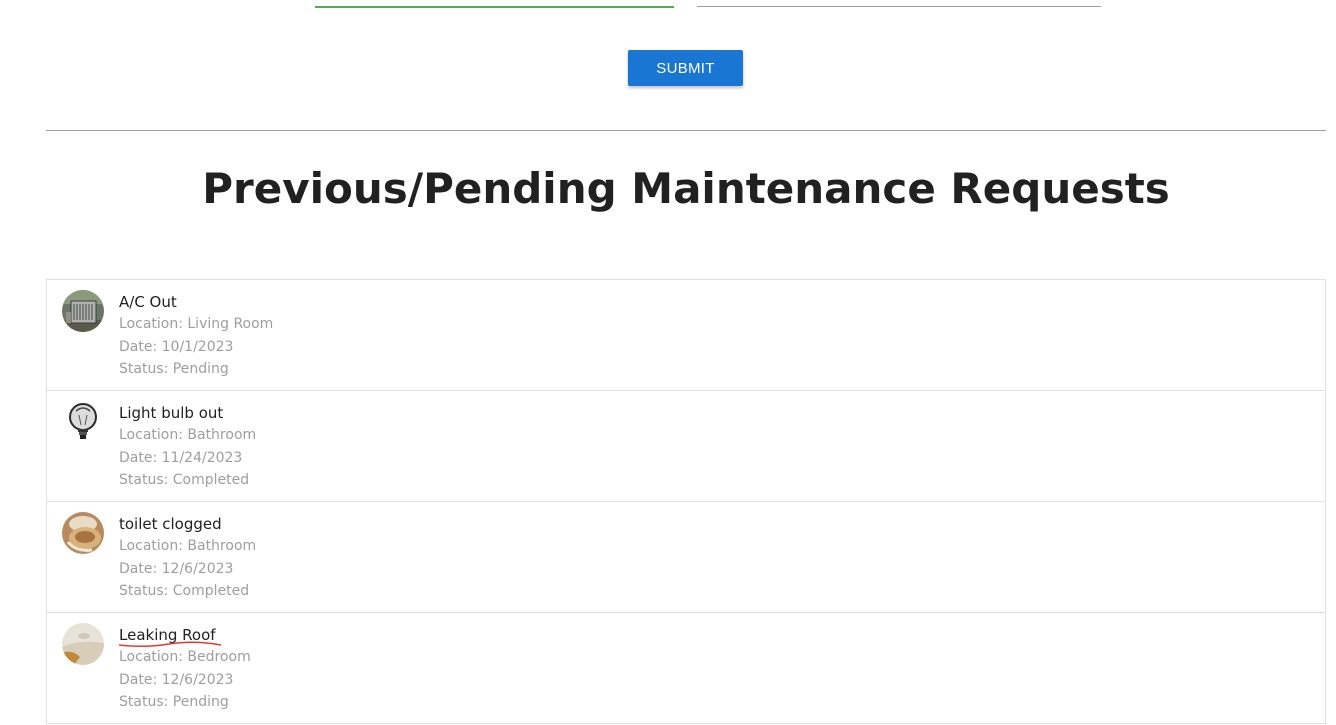 The height and width of the screenshot is (725, 1336). Describe the element at coordinates (170, 524) in the screenshot. I see `request-title: toilet clogged` at that location.